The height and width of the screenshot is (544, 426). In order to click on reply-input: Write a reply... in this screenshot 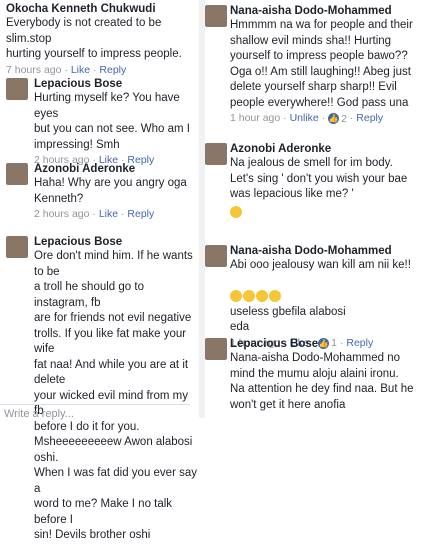, I will do `click(95, 413)`.